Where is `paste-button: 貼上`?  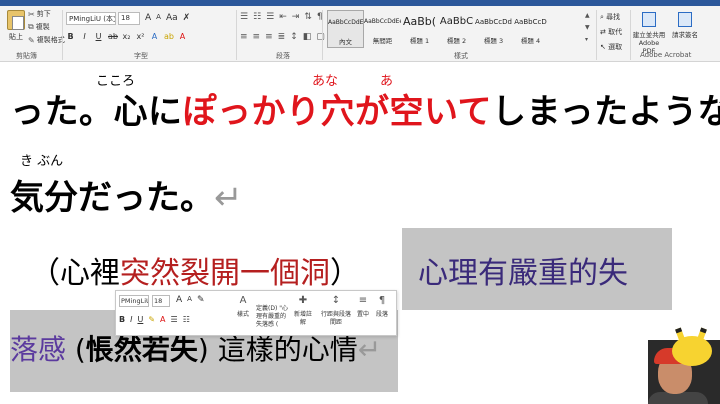
paste-button: 貼上 is located at coordinates (16, 29).